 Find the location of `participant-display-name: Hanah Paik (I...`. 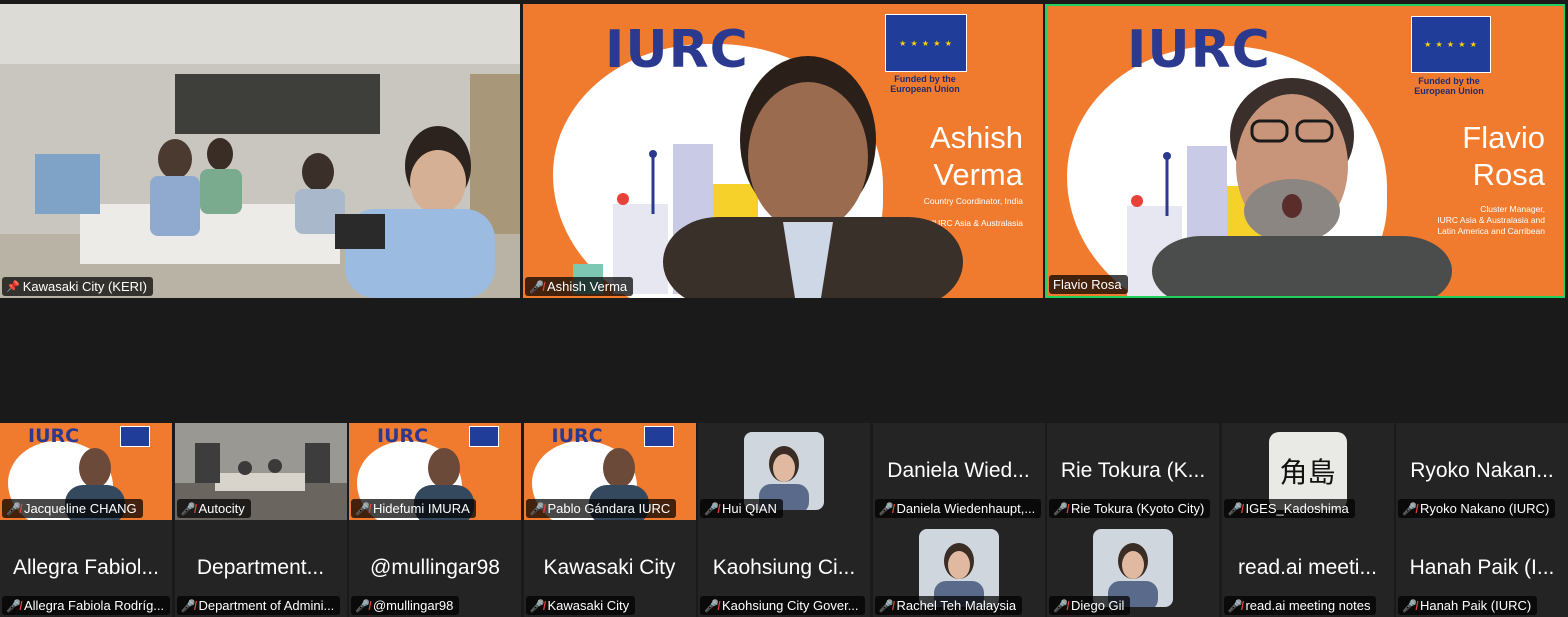

participant-display-name: Hanah Paik (I... is located at coordinates (1482, 567).